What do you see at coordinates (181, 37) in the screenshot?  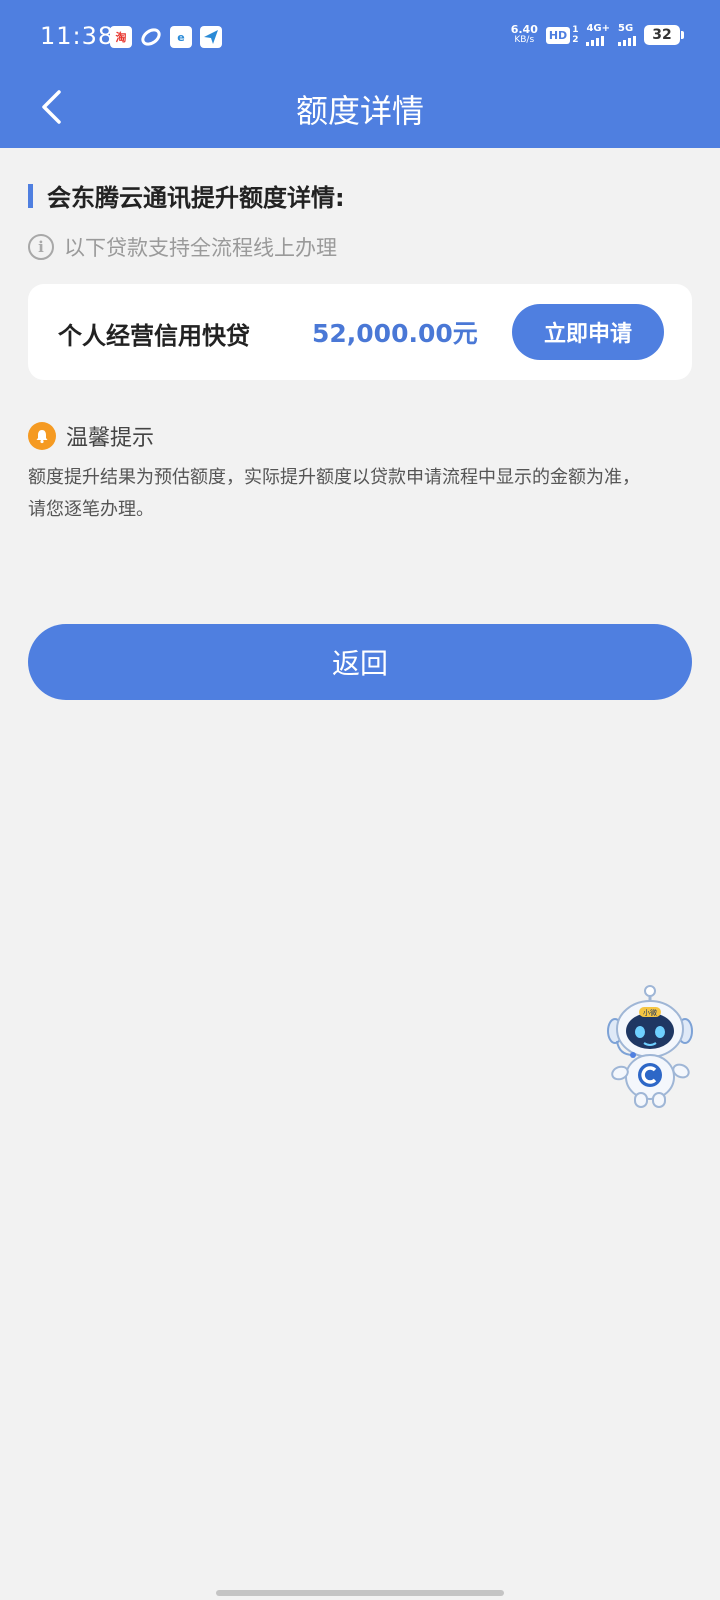 I see `ebank-icon: e` at bounding box center [181, 37].